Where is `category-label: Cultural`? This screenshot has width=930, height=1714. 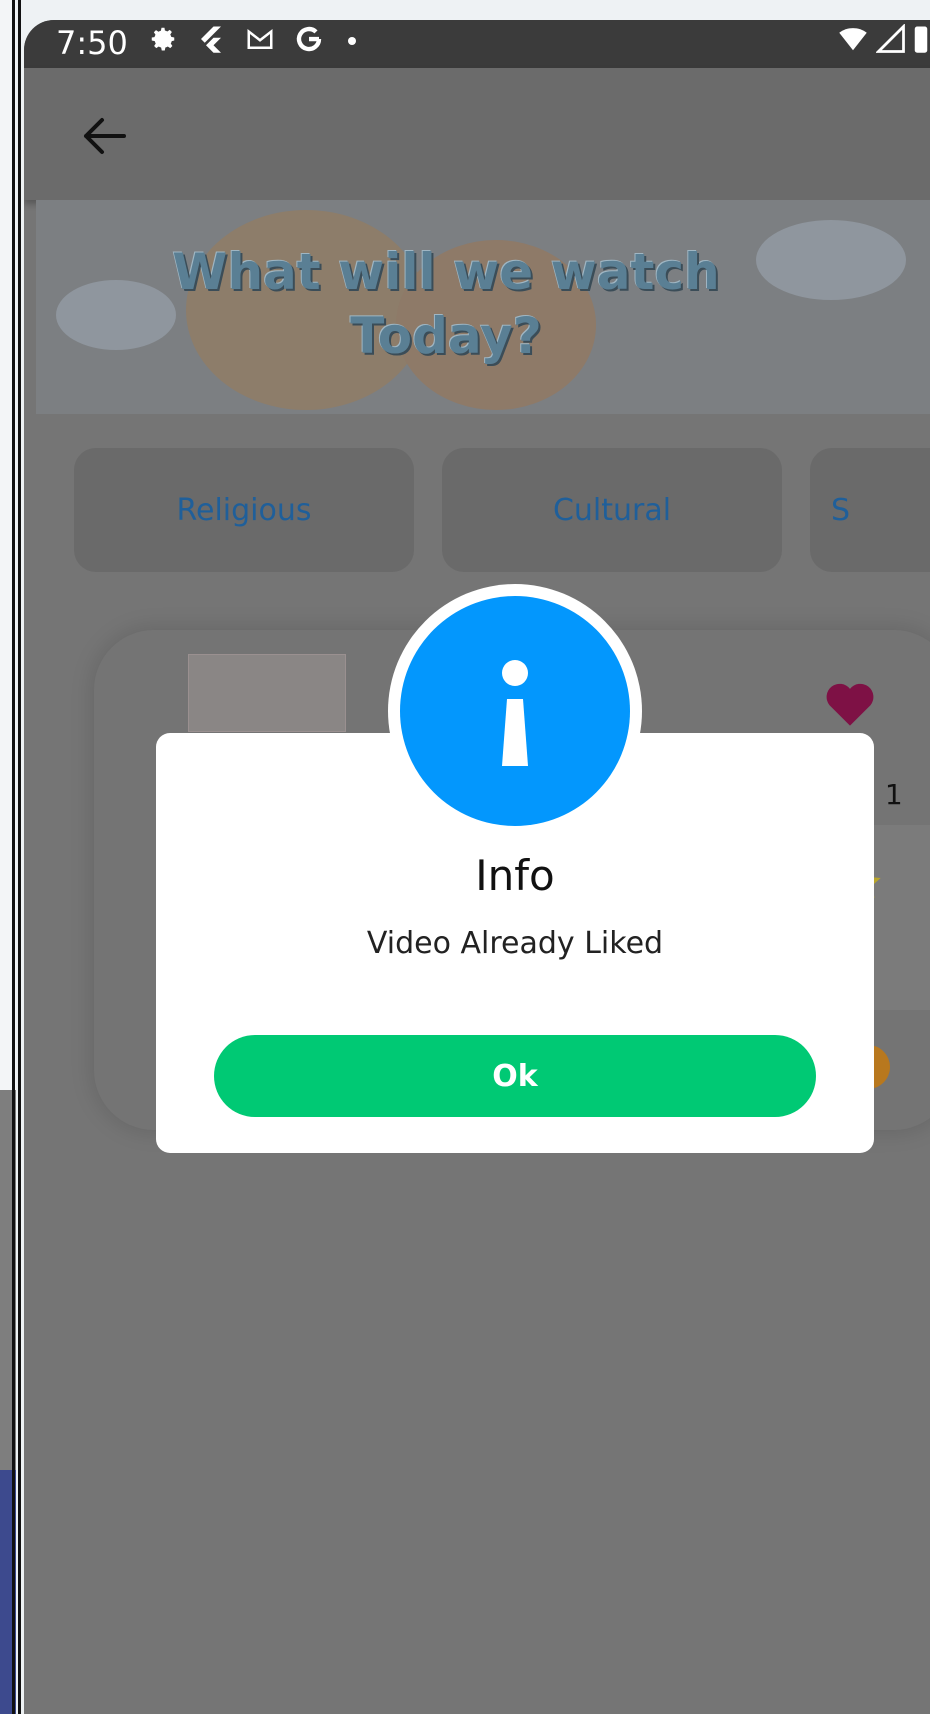
category-label: Cultural is located at coordinates (612, 510).